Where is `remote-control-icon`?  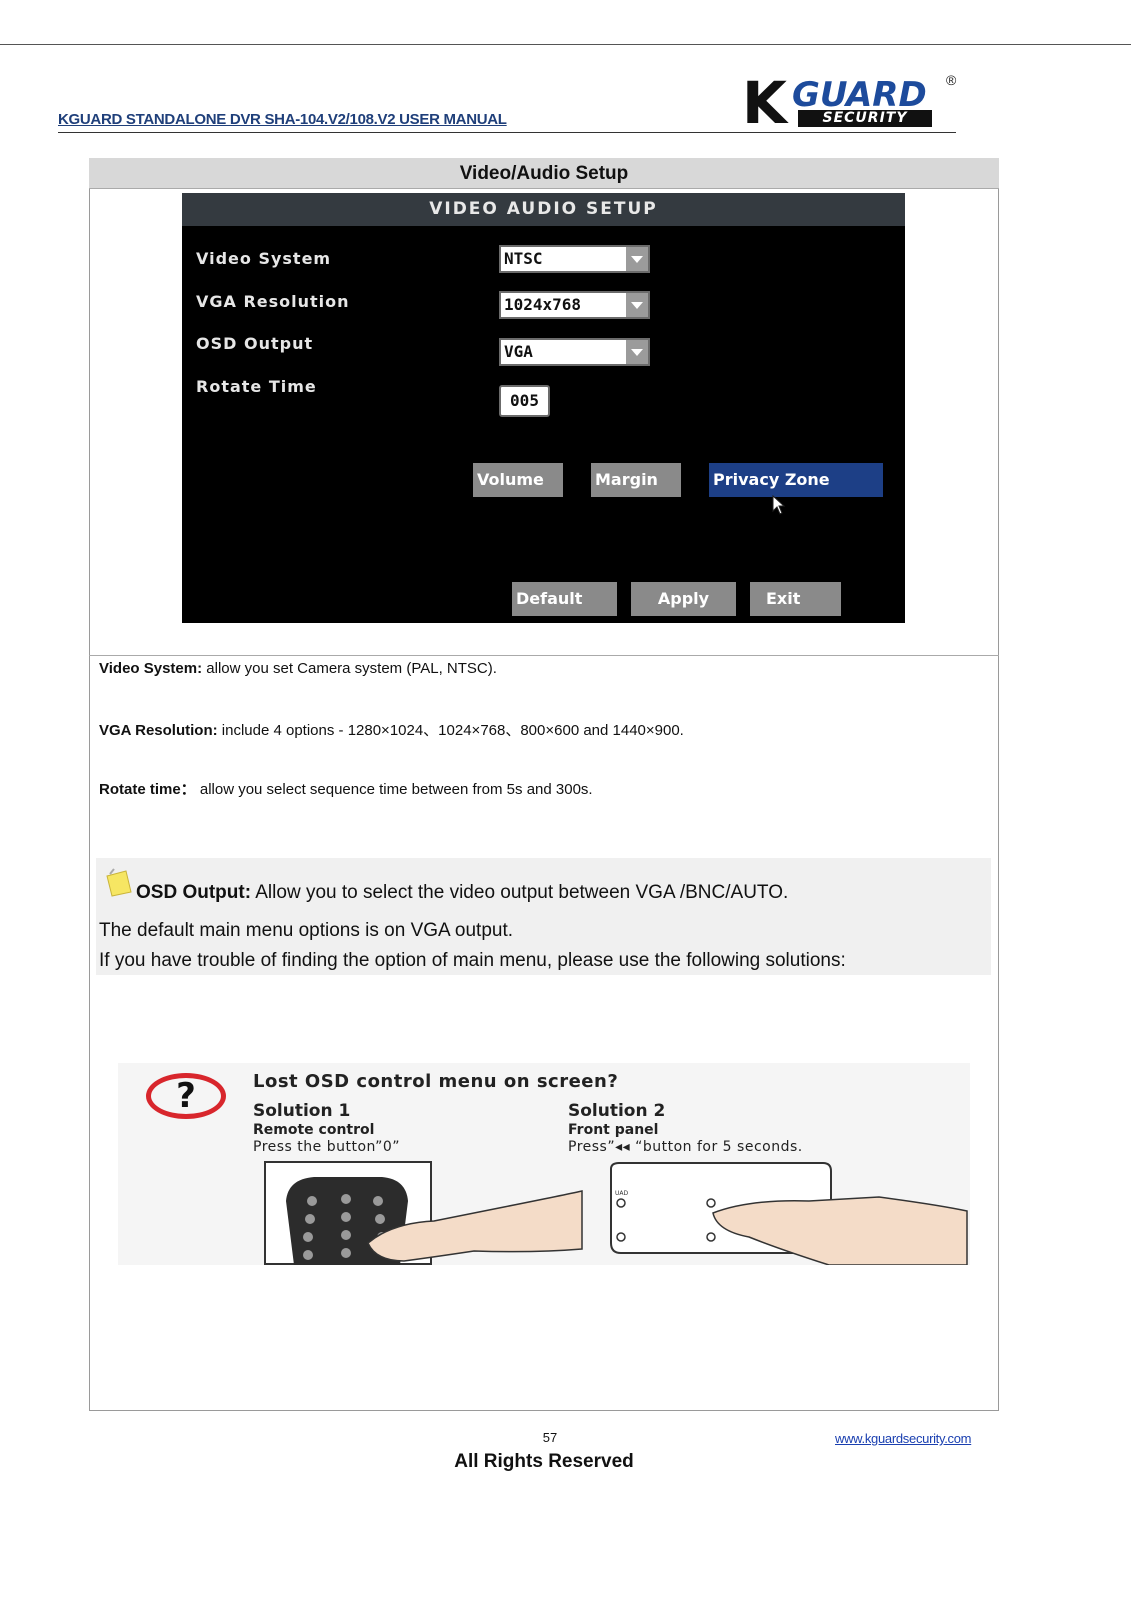
remote-control-icon is located at coordinates (423, 1213).